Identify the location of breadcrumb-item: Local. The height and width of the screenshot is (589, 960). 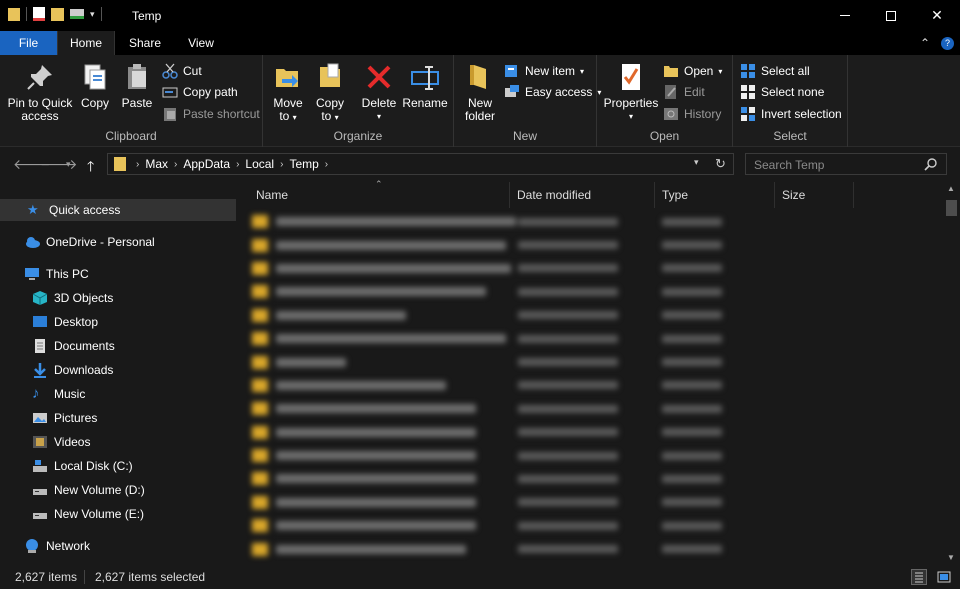
(259, 164).